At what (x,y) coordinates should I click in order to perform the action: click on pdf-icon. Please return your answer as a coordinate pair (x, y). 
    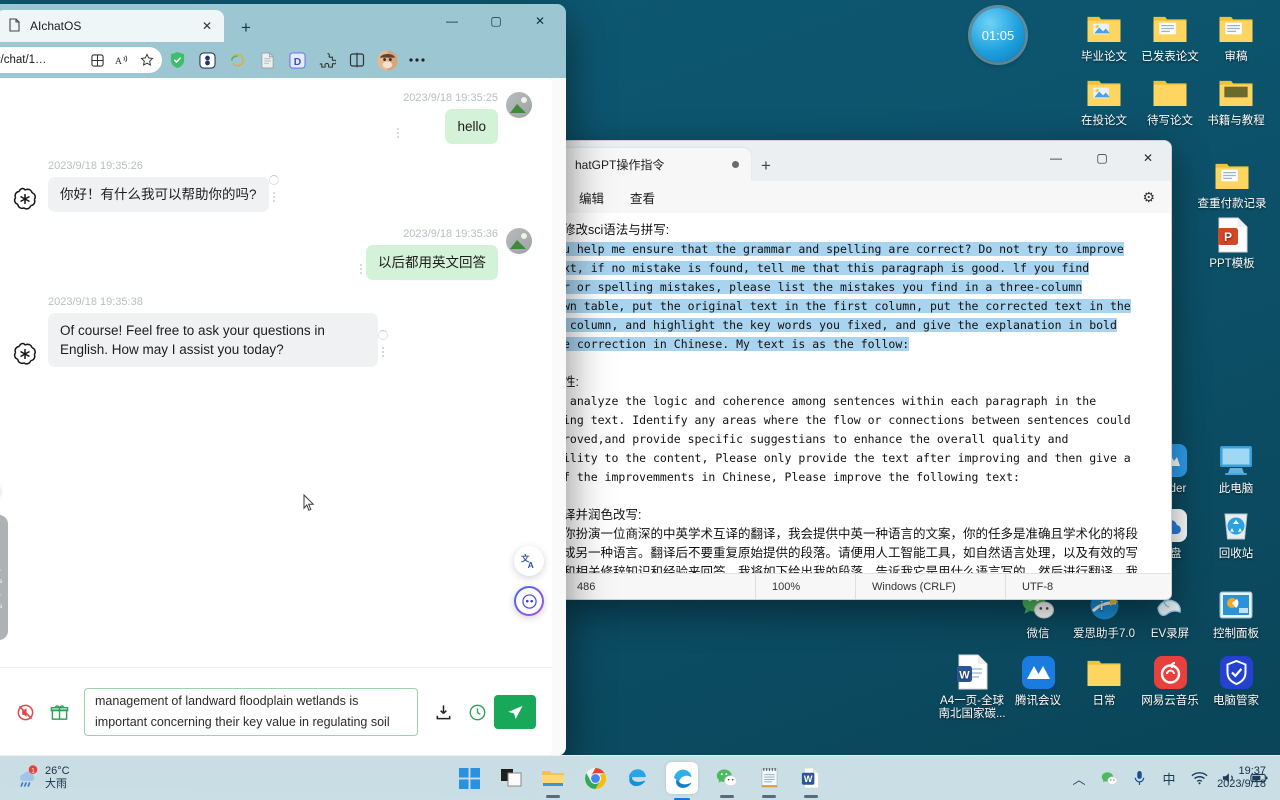
    Looking at the image, I should click on (267, 60).